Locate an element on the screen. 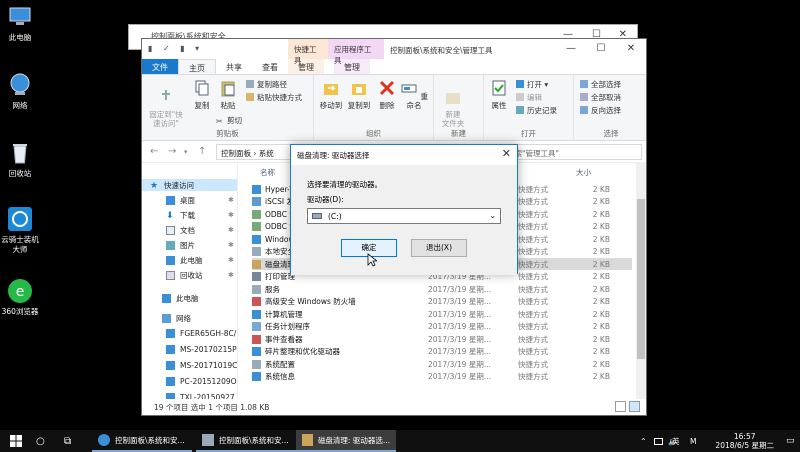 Image resolution: width=800 pixels, height=452 pixels. recent-dropdown-icon: ▾ is located at coordinates (186, 152).